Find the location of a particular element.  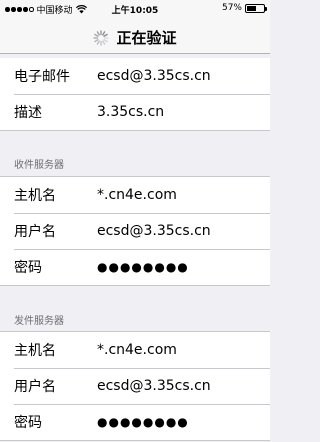

account-group: 电子邮件 ecsd@3.35cs.cn 描述 3.35cs.cn is located at coordinates (135, 94).